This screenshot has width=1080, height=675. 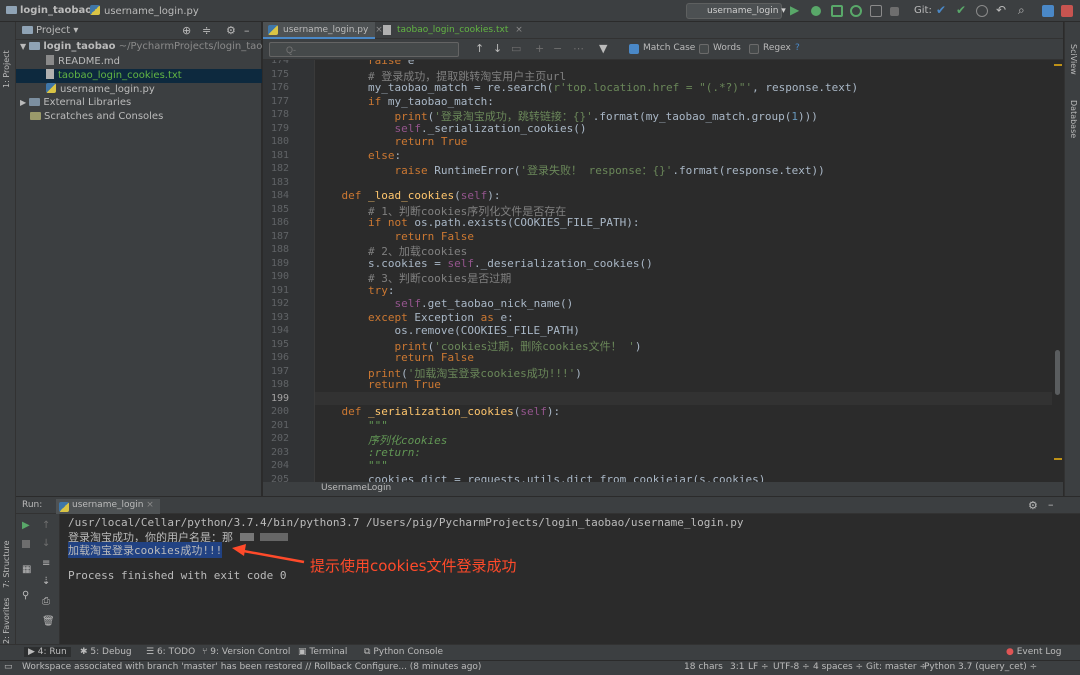 What do you see at coordinates (816, 11) in the screenshot?
I see `debug-icon` at bounding box center [816, 11].